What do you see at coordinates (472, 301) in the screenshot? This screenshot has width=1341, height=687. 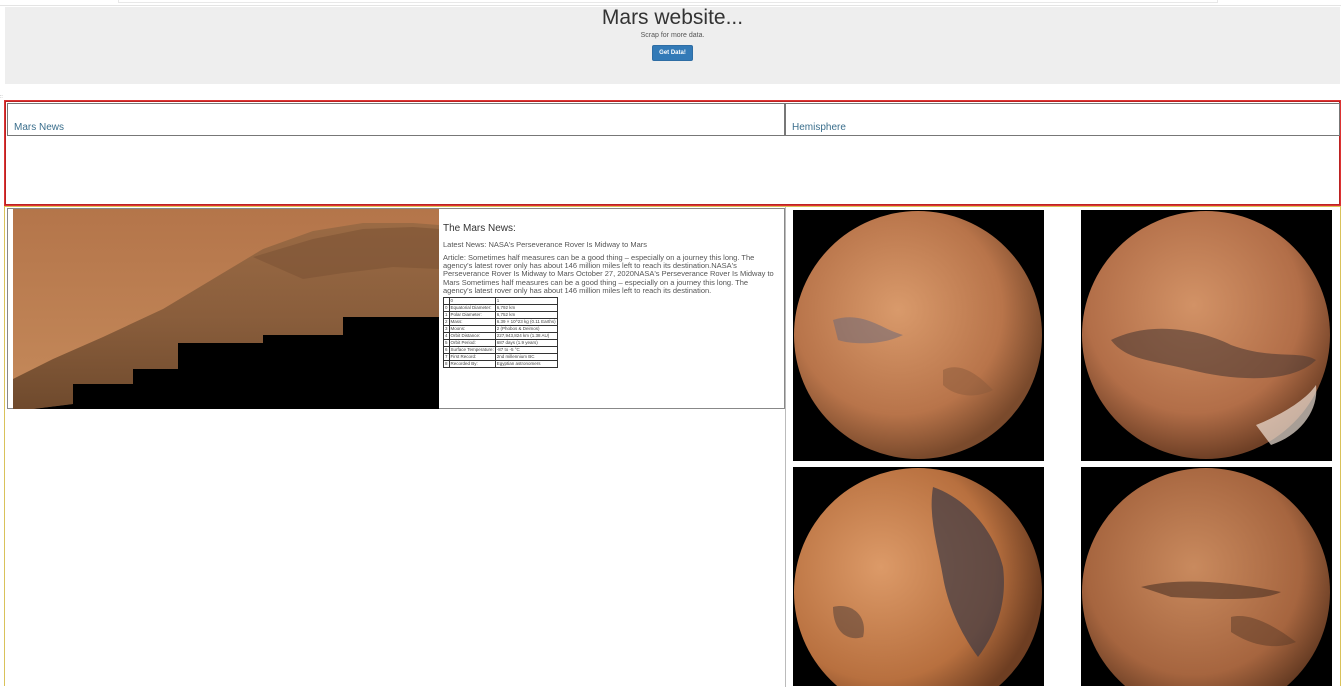 I see `facts-col0-header: 0` at bounding box center [472, 301].